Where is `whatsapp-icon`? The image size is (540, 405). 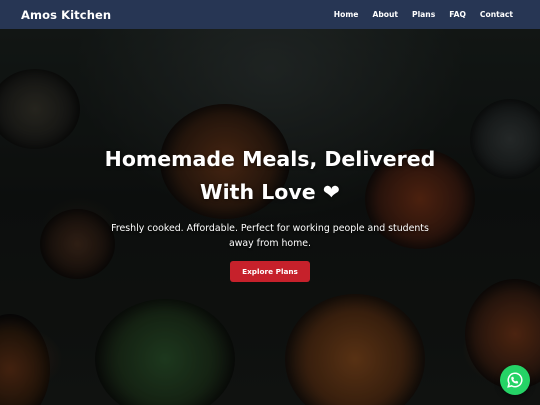
whatsapp-icon is located at coordinates (515, 380).